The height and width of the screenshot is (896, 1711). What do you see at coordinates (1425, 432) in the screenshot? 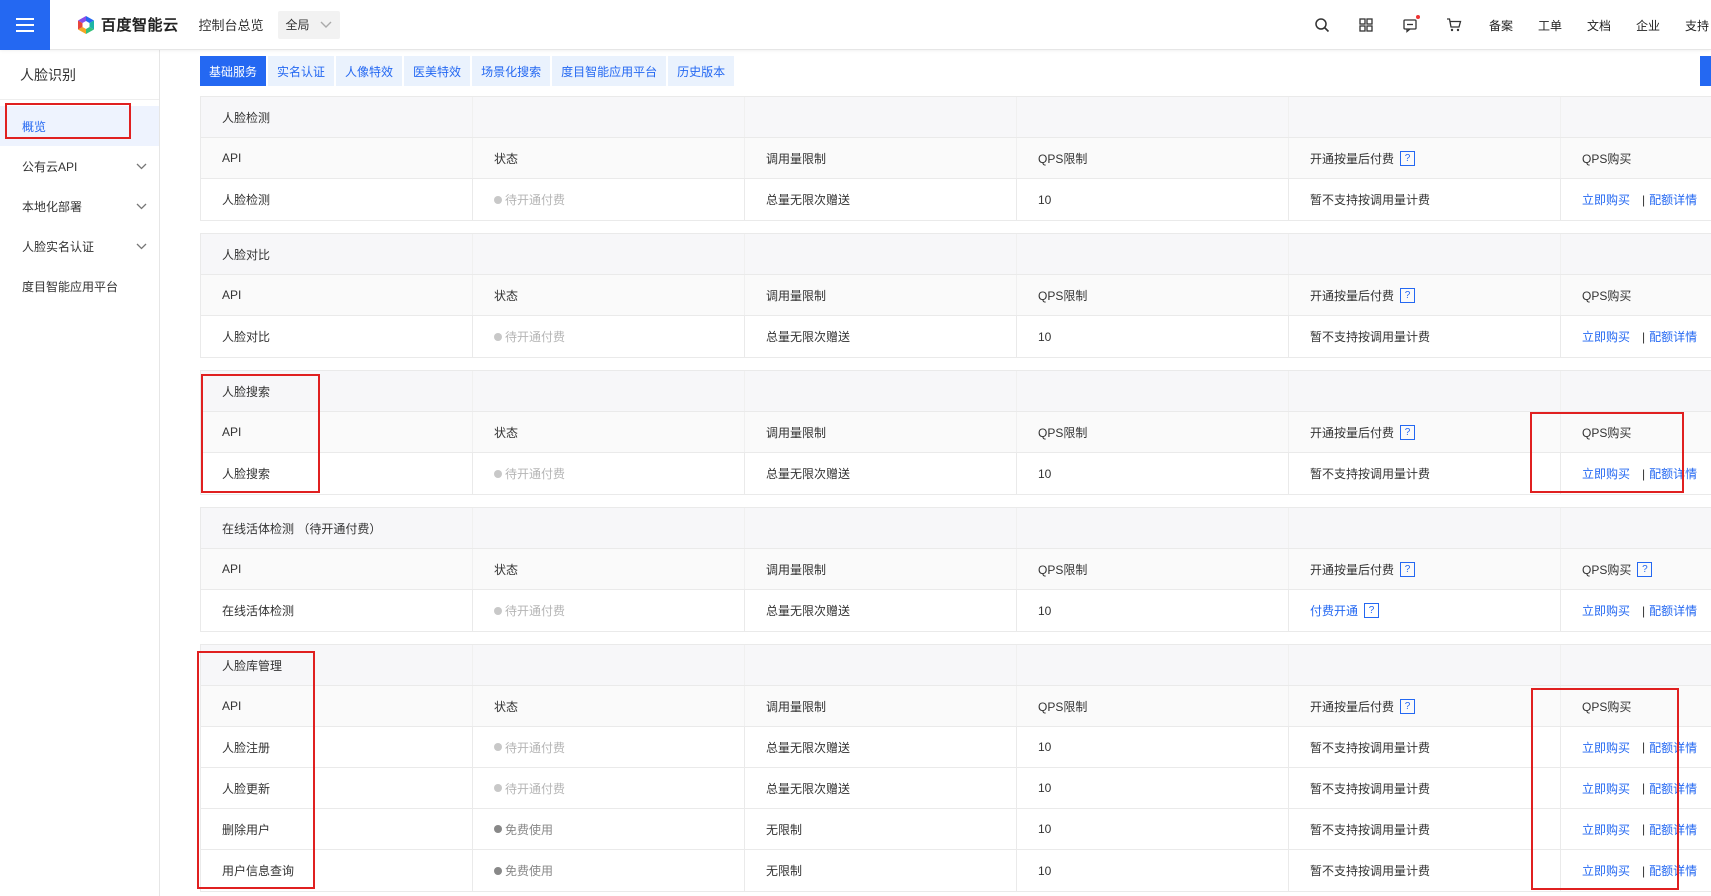
I see `column-header: 开通按量后付费?` at bounding box center [1425, 432].